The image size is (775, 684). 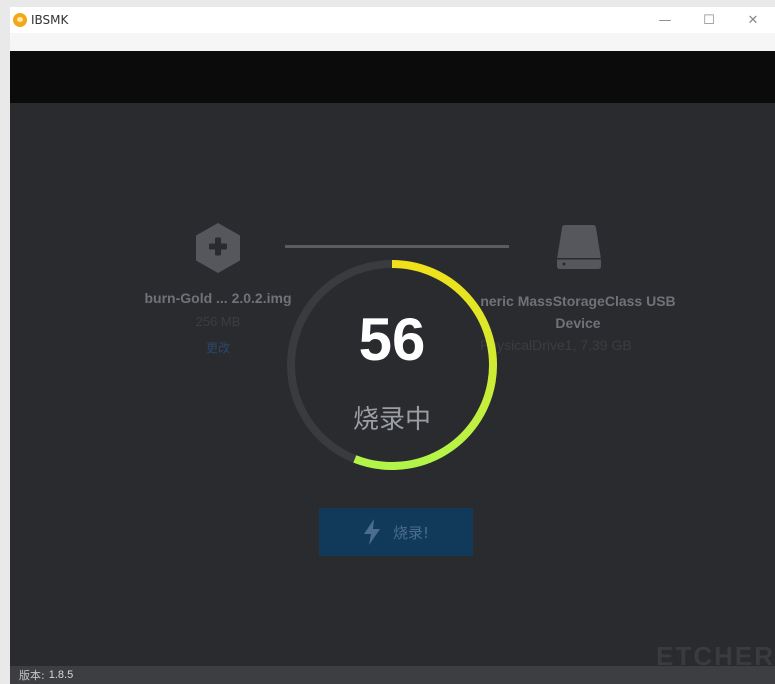 What do you see at coordinates (392, 675) in the screenshot?
I see `status-bar: 版本: 1.8.5` at bounding box center [392, 675].